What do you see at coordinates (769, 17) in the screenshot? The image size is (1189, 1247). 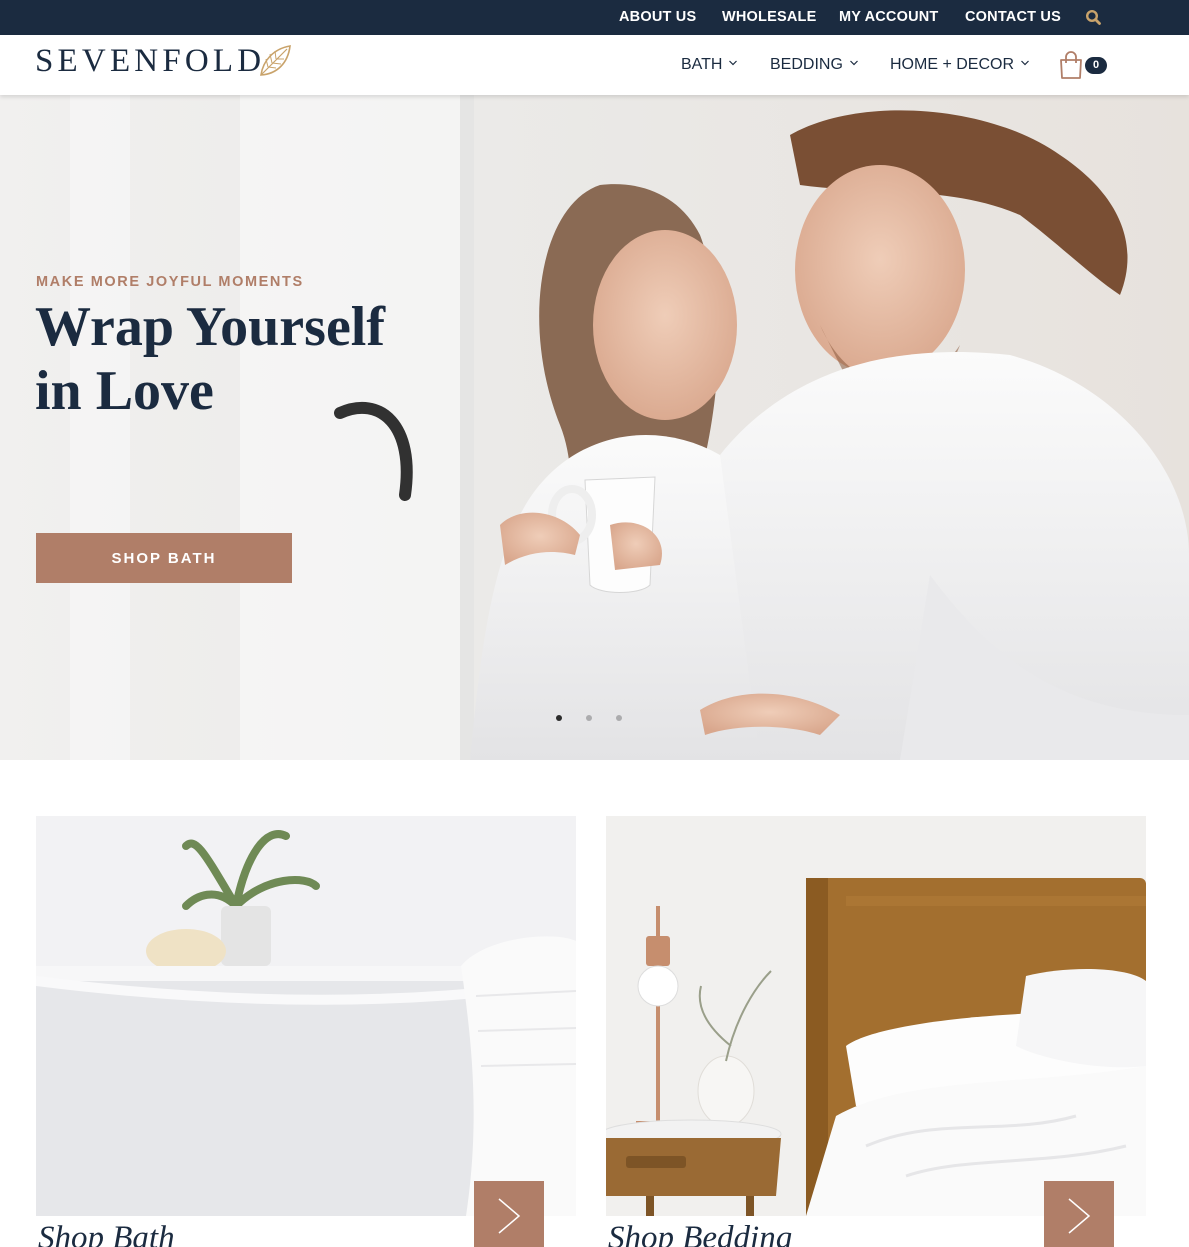 I see `wholesale-link: WHOLESALE` at bounding box center [769, 17].